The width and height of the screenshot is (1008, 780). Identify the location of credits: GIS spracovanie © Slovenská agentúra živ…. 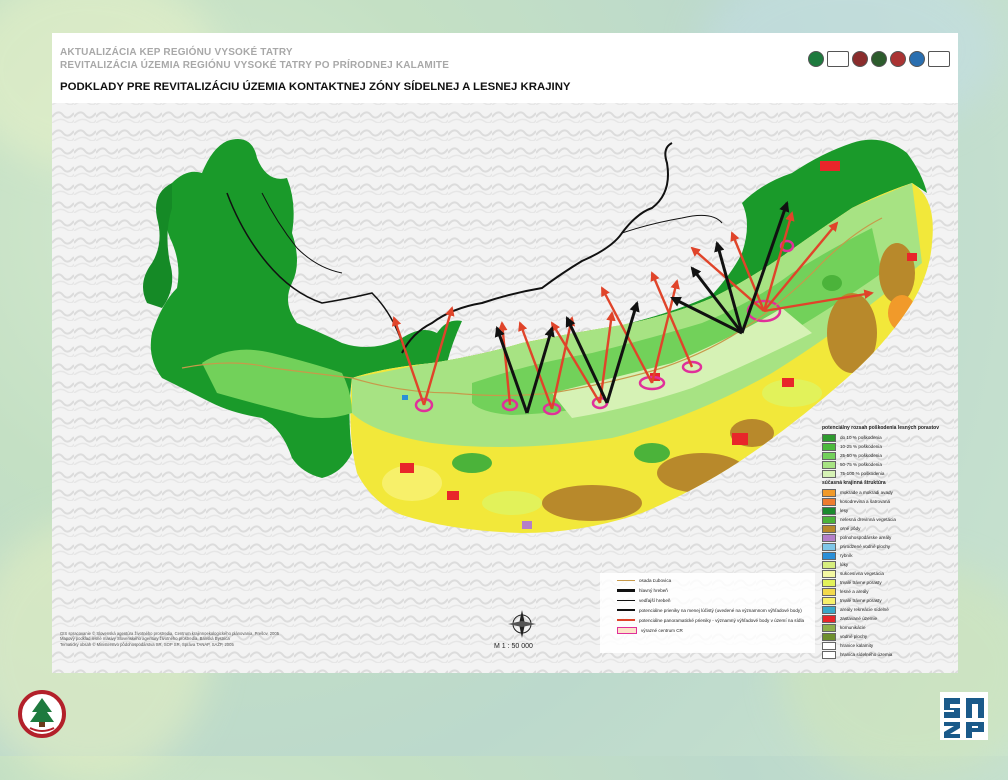
(210, 639).